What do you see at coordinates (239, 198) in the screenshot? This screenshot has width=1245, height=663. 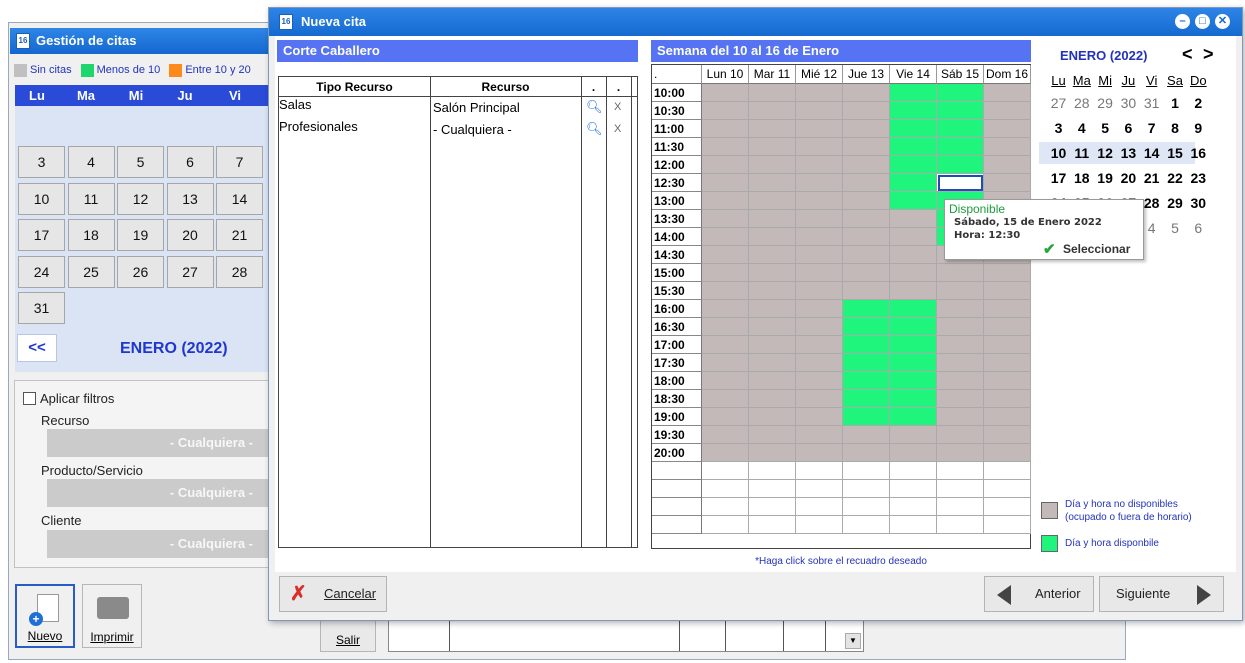 I see `day-cell: 14` at bounding box center [239, 198].